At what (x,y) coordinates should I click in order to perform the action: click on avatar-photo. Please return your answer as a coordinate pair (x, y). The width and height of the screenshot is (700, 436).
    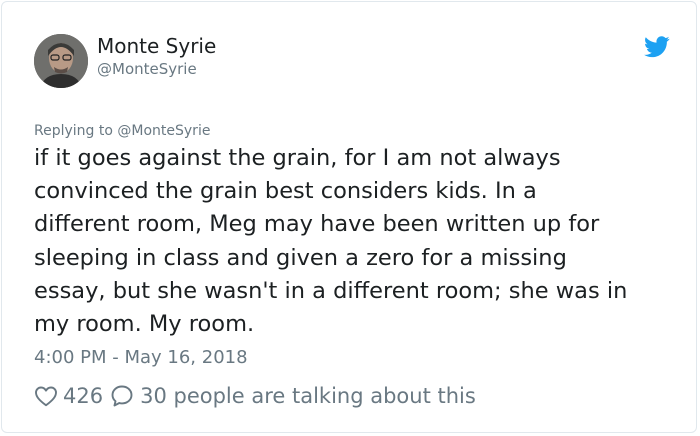
    Looking at the image, I should click on (61, 61).